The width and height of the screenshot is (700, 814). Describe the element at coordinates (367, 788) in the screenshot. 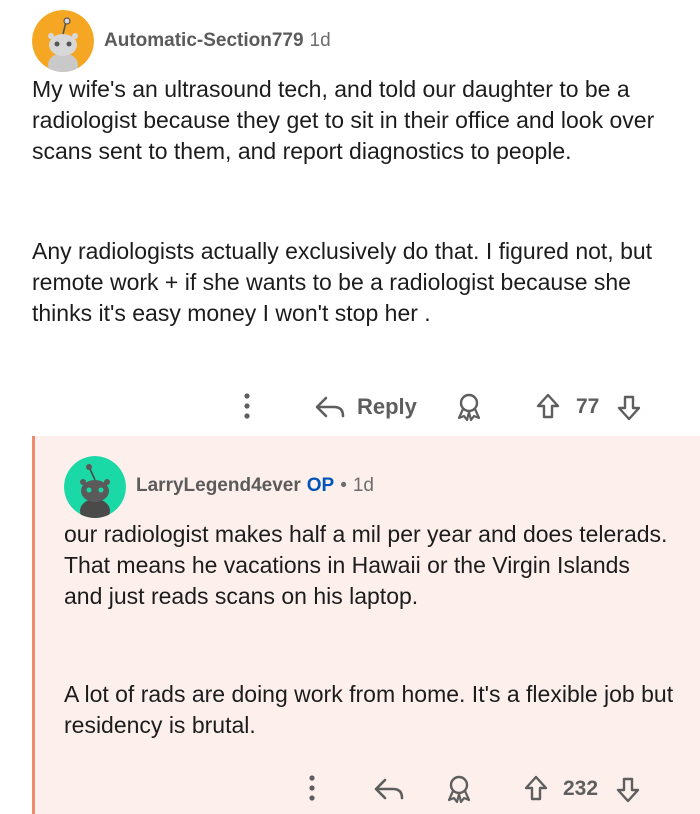

I see `reply-actions: 232` at that location.